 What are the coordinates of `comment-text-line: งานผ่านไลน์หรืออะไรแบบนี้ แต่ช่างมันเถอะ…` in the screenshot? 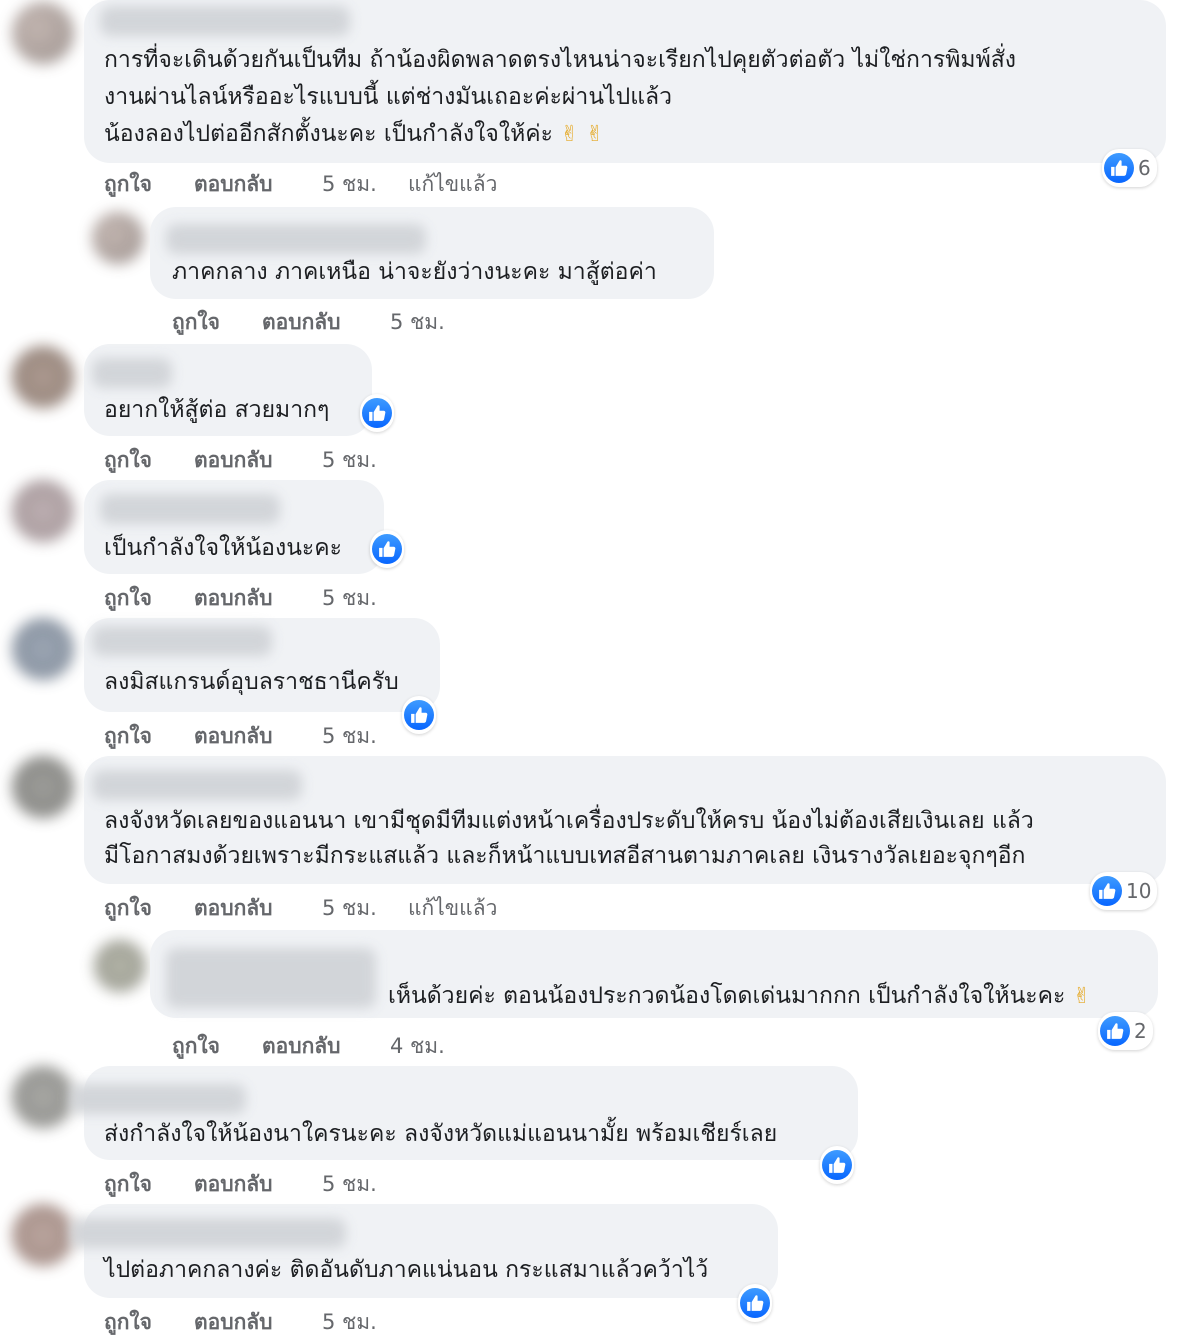 It's located at (388, 97).